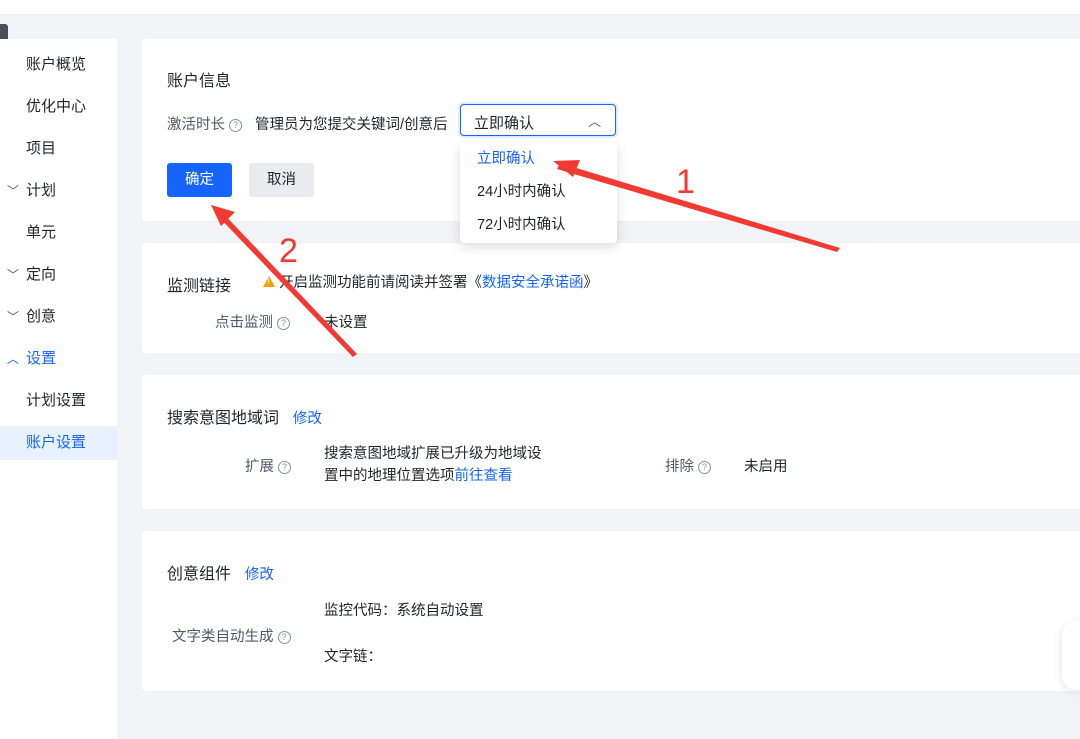 The height and width of the screenshot is (739, 1080). I want to click on sidebar-item-project: 项目, so click(58, 149).